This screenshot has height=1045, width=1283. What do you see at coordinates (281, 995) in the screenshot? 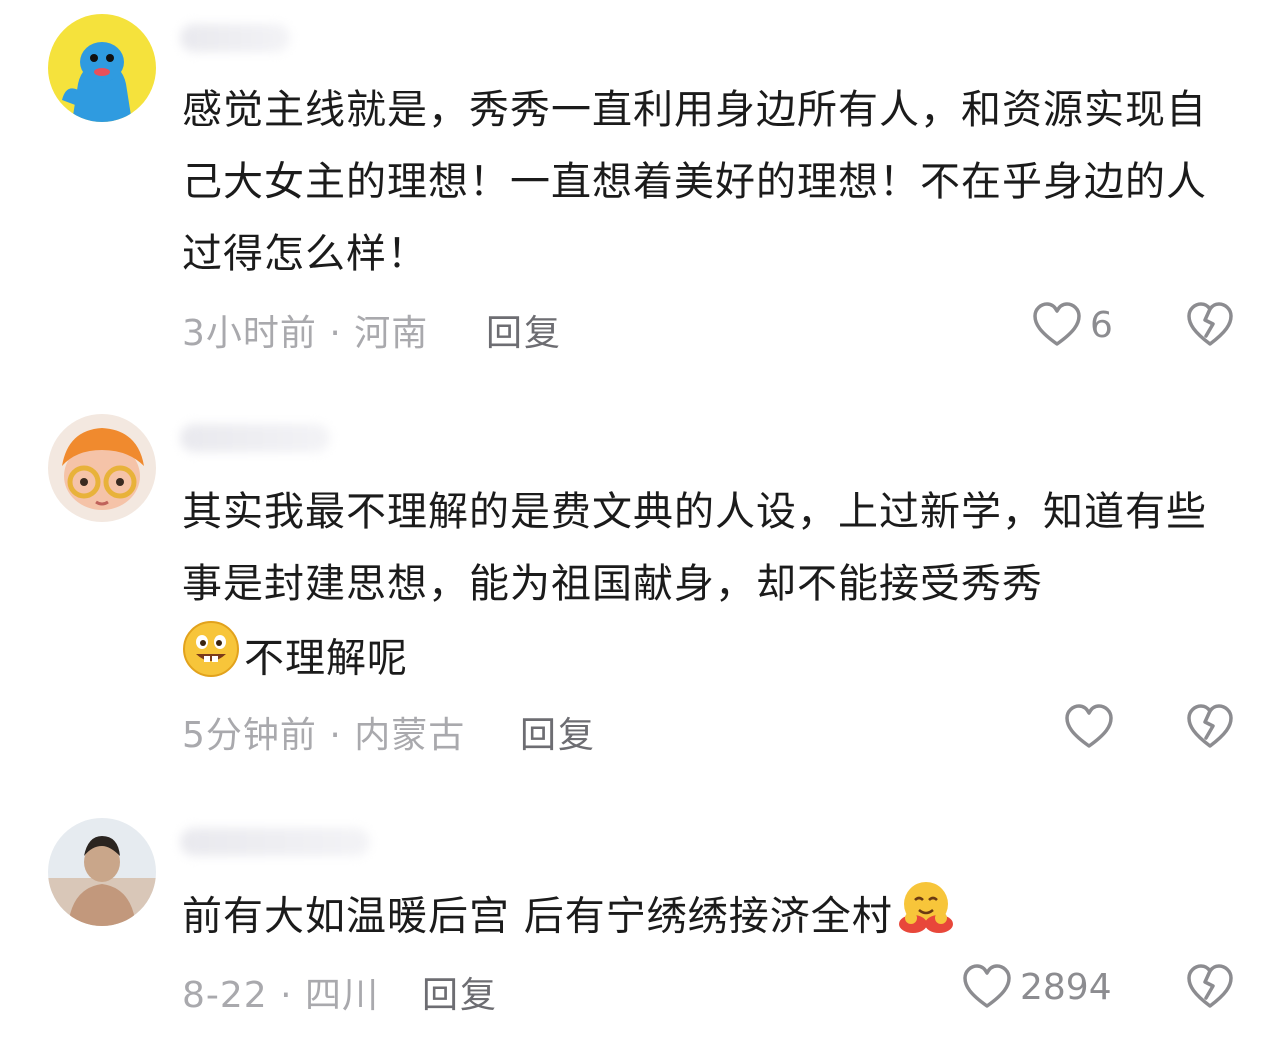
I see `comment-time-location: 8-22 · 四川` at bounding box center [281, 995].